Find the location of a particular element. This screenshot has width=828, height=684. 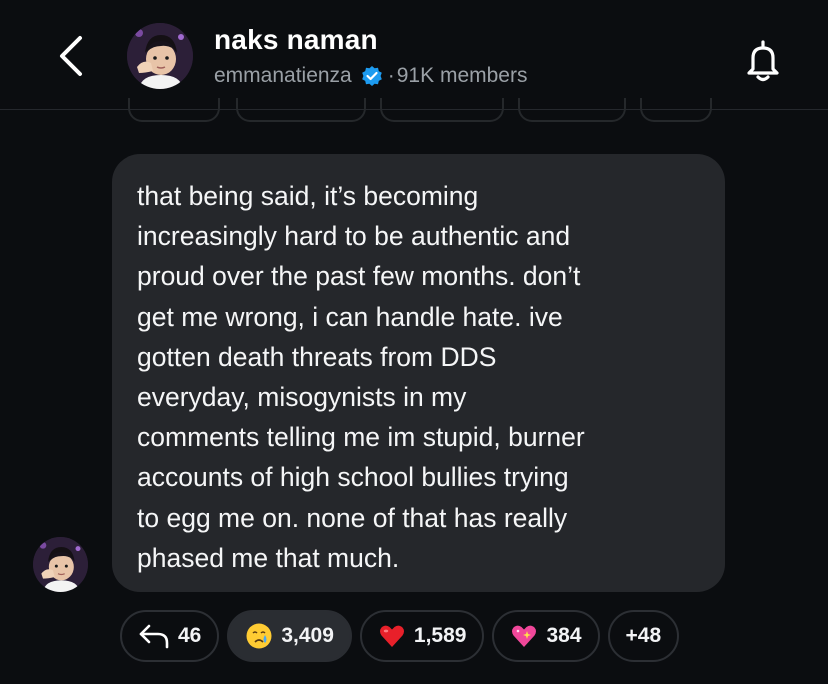

channel-subline: emmanatienza · 91K members is located at coordinates (370, 76).